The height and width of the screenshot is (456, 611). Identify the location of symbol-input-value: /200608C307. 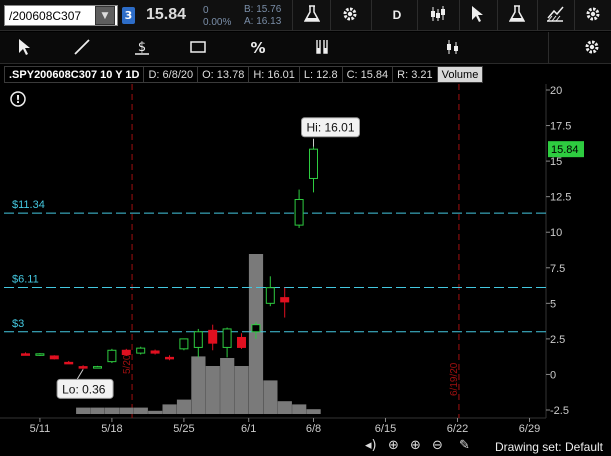
(45, 16).